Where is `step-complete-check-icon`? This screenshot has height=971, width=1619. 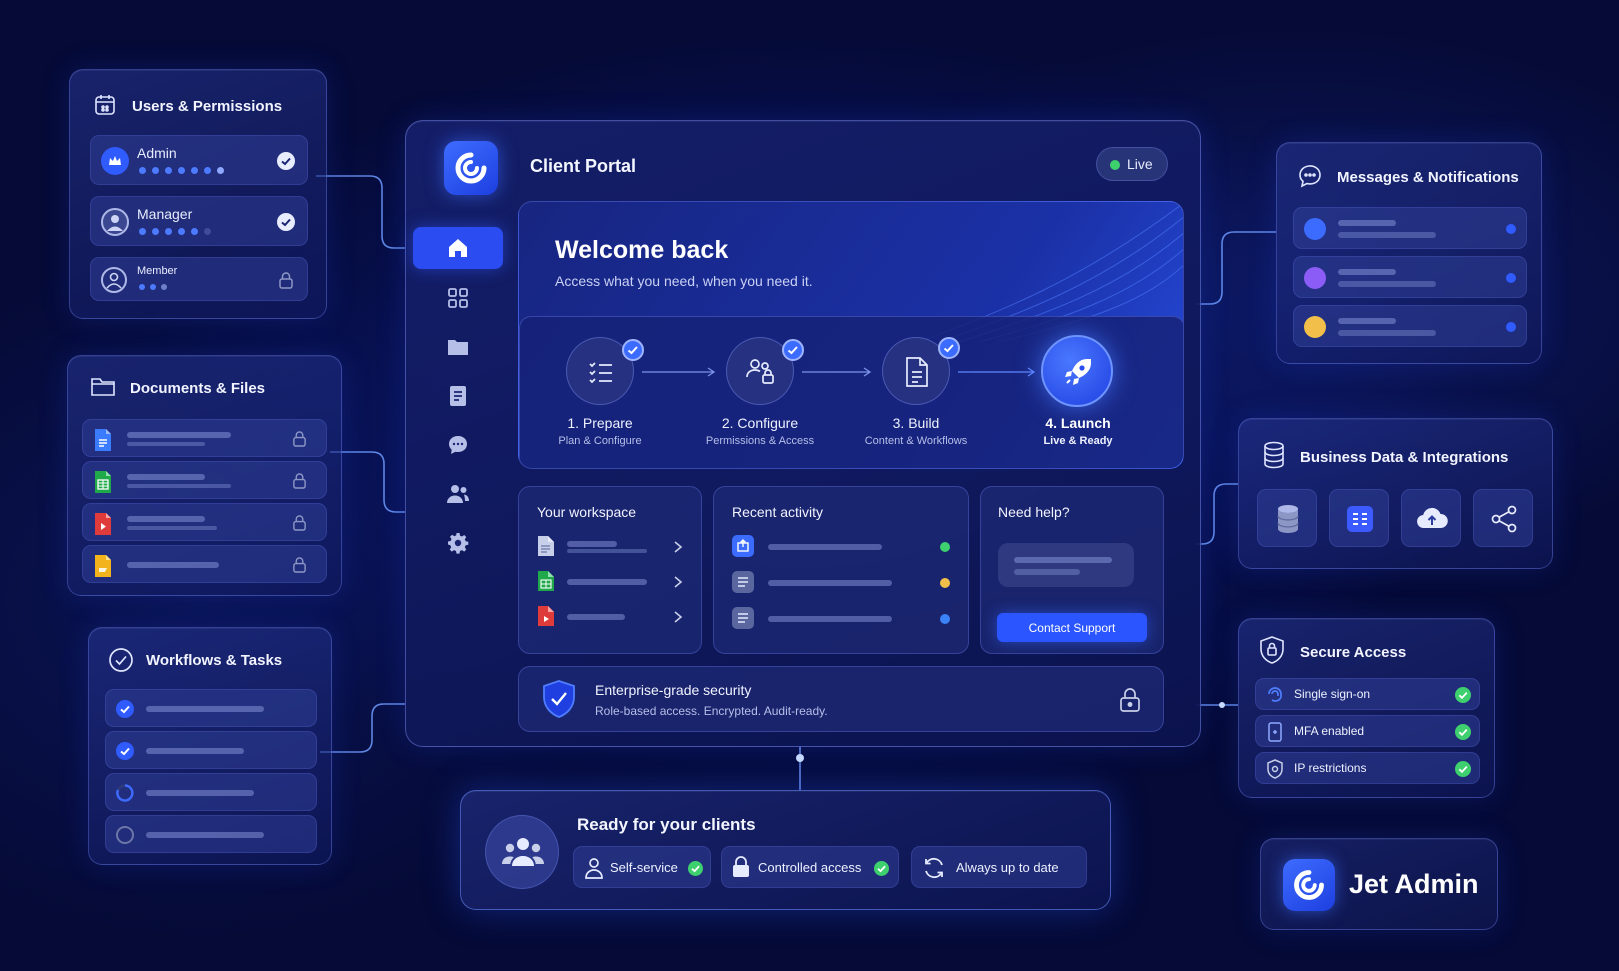
step-complete-check-icon is located at coordinates (793, 350).